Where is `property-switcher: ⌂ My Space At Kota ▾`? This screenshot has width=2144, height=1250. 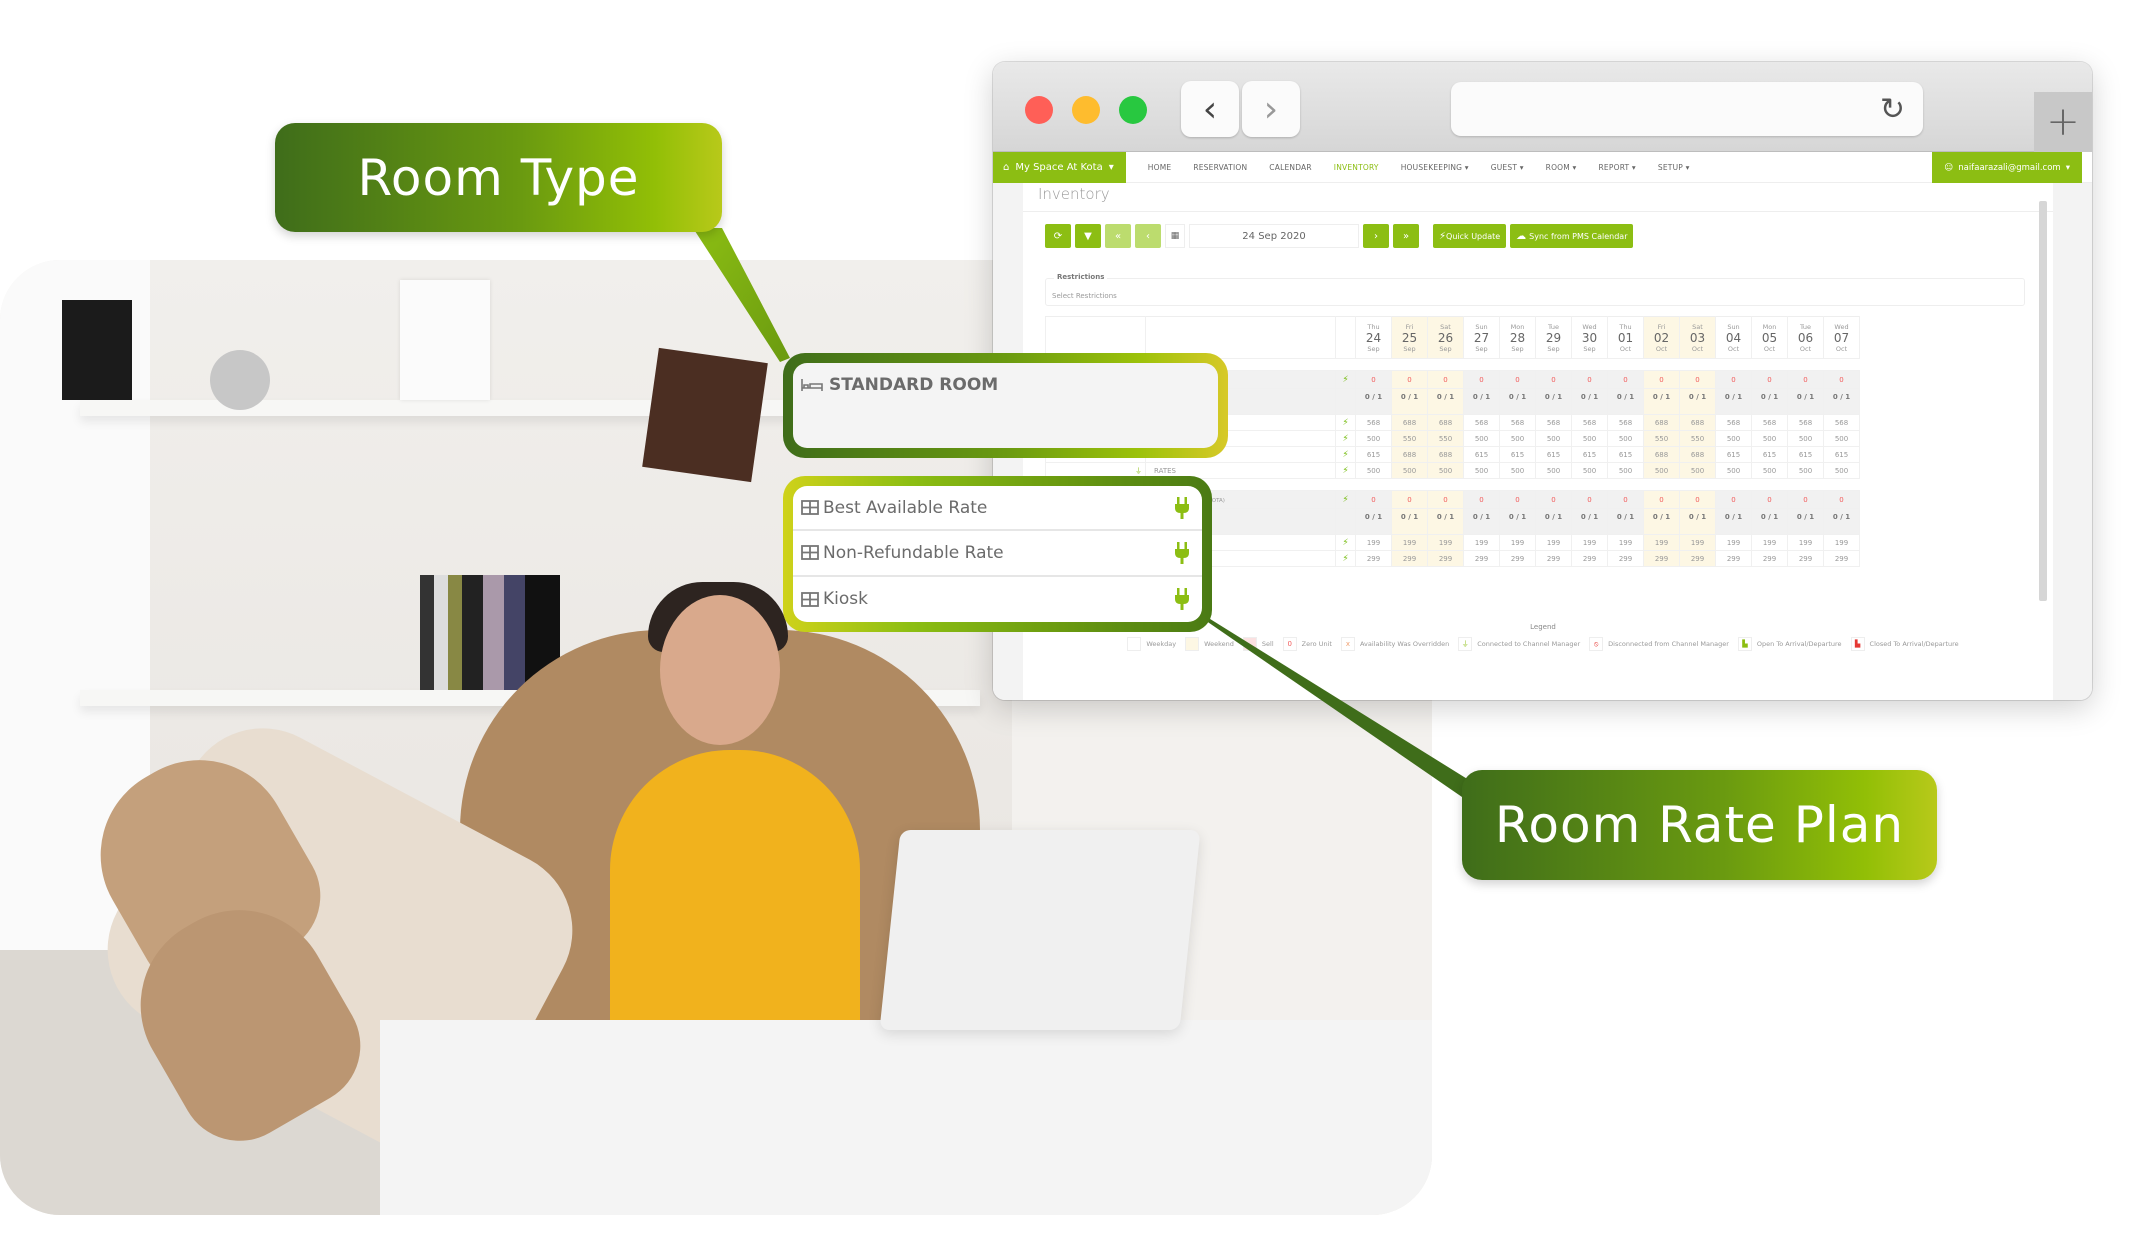
property-switcher: ⌂ My Space At Kota ▾ is located at coordinates (1059, 167).